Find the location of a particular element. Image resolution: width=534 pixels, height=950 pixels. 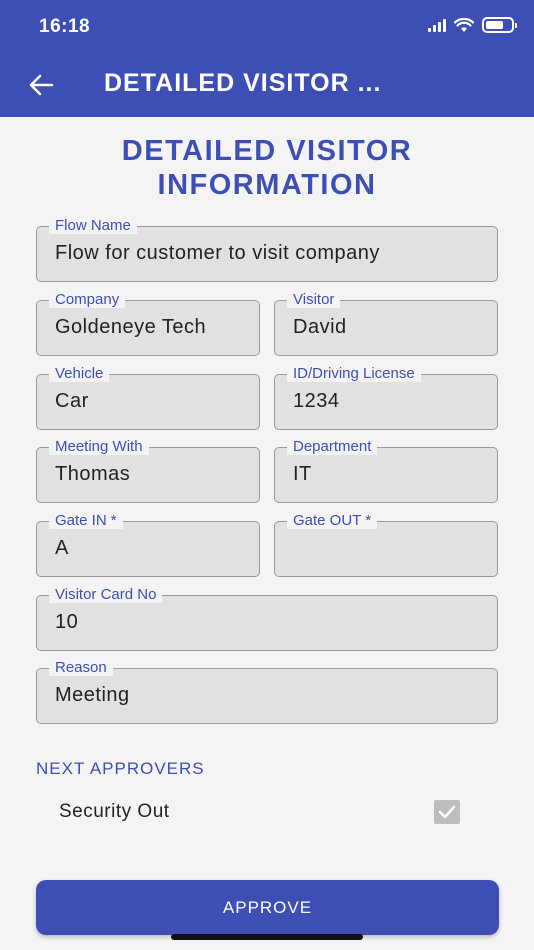

visitor-label: Visitor is located at coordinates (314, 300).